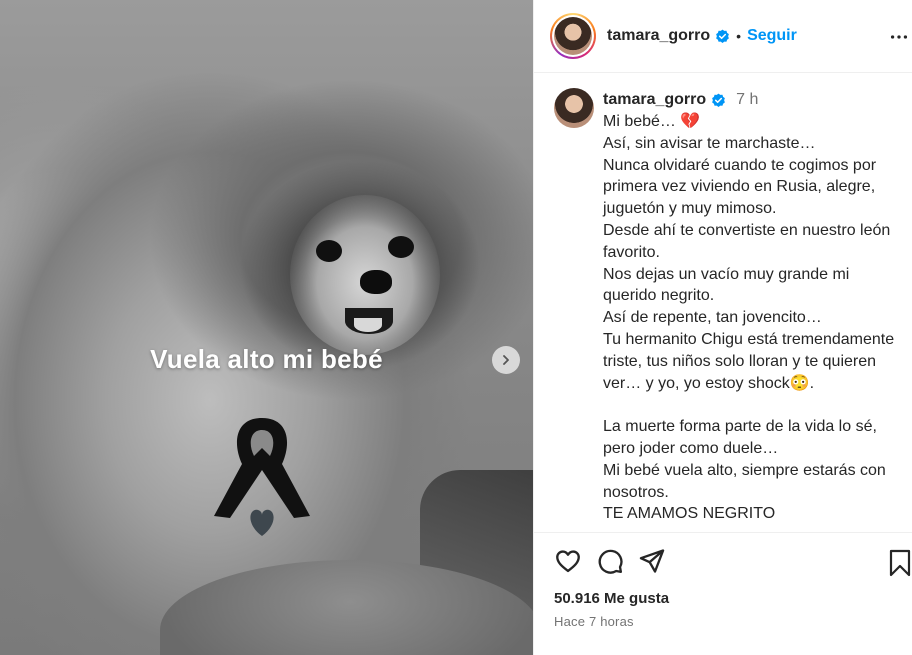 This screenshot has width=912, height=655. I want to click on post-header: tamara_gorro • Seguir, so click(723, 36).